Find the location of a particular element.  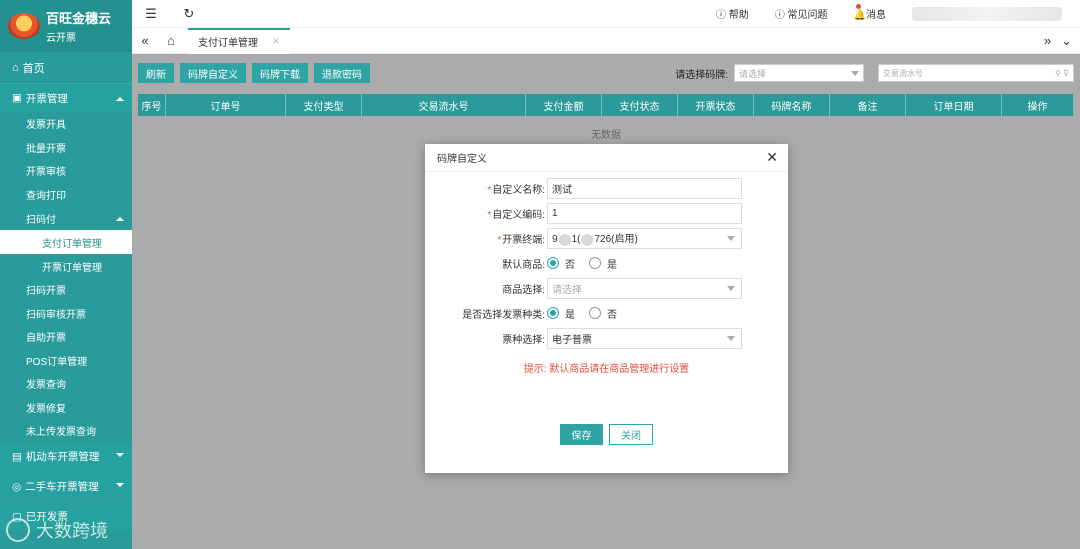

sidebar-item-unuploaded: 未上传发票查询 is located at coordinates (66, 431).